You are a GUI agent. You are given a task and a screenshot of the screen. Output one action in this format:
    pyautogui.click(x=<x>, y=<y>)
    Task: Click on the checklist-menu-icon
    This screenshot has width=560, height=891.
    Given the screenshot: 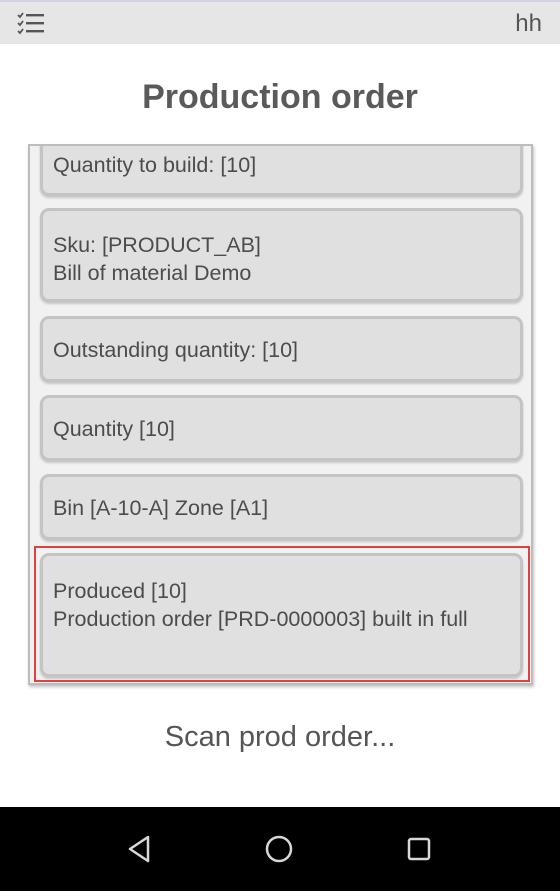 What is the action you would take?
    pyautogui.click(x=31, y=23)
    